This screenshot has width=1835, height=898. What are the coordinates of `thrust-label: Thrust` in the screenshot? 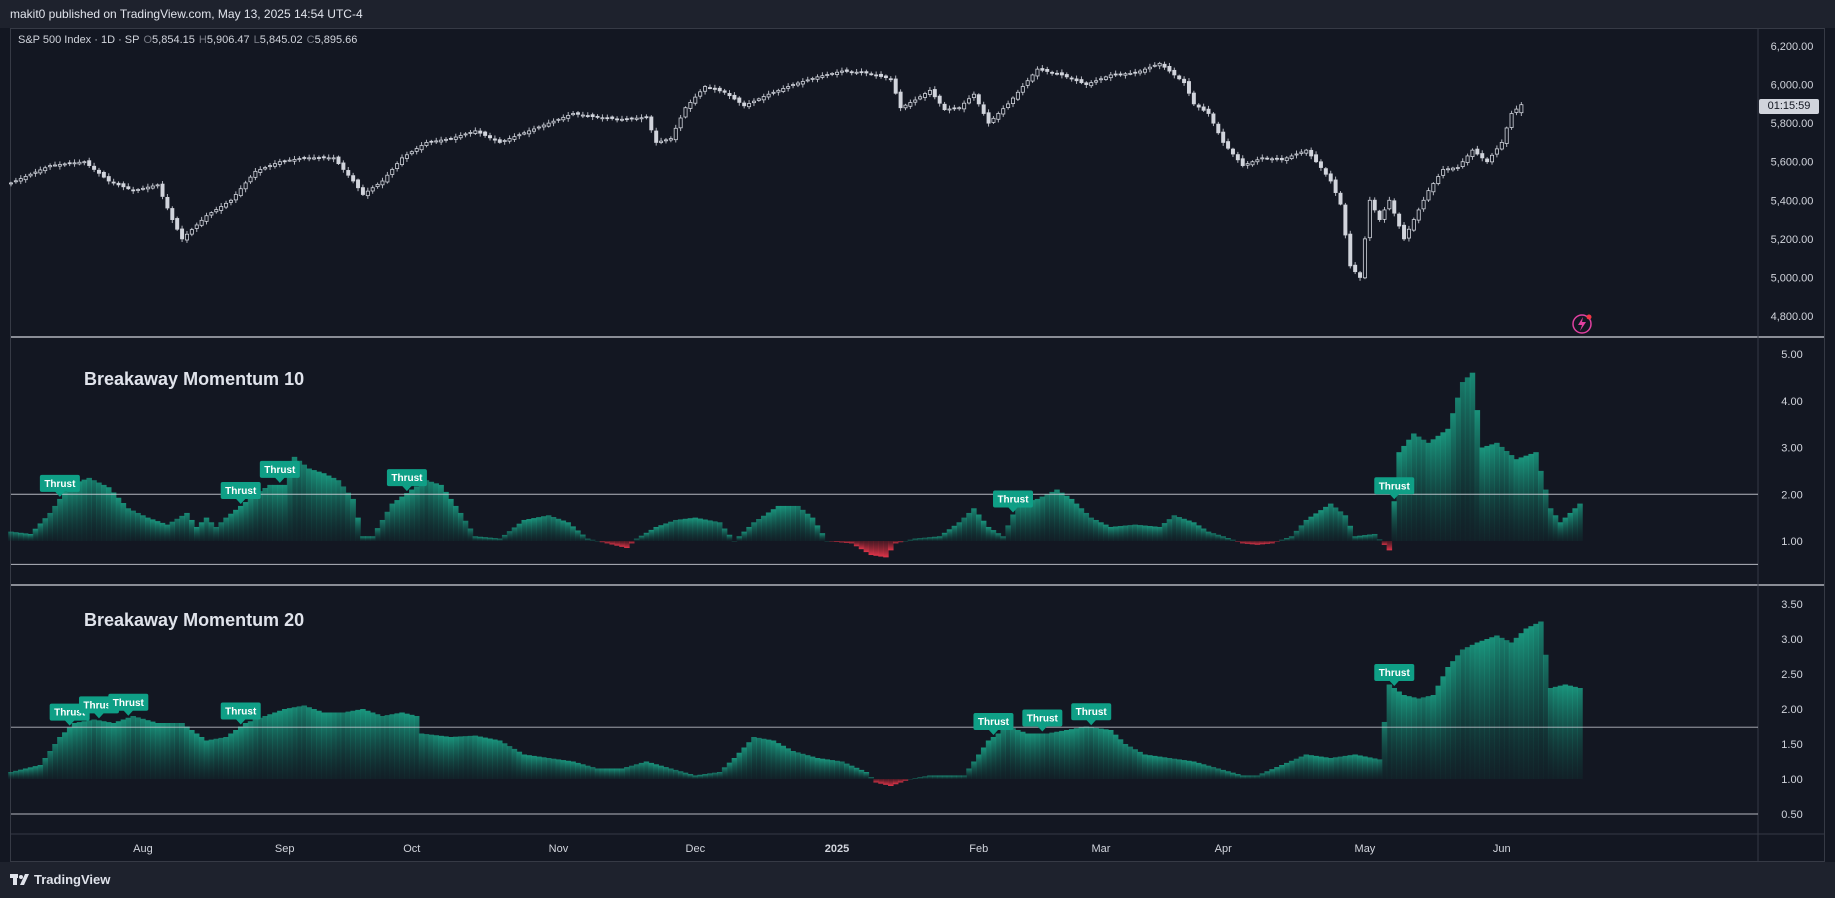 It's located at (1091, 714).